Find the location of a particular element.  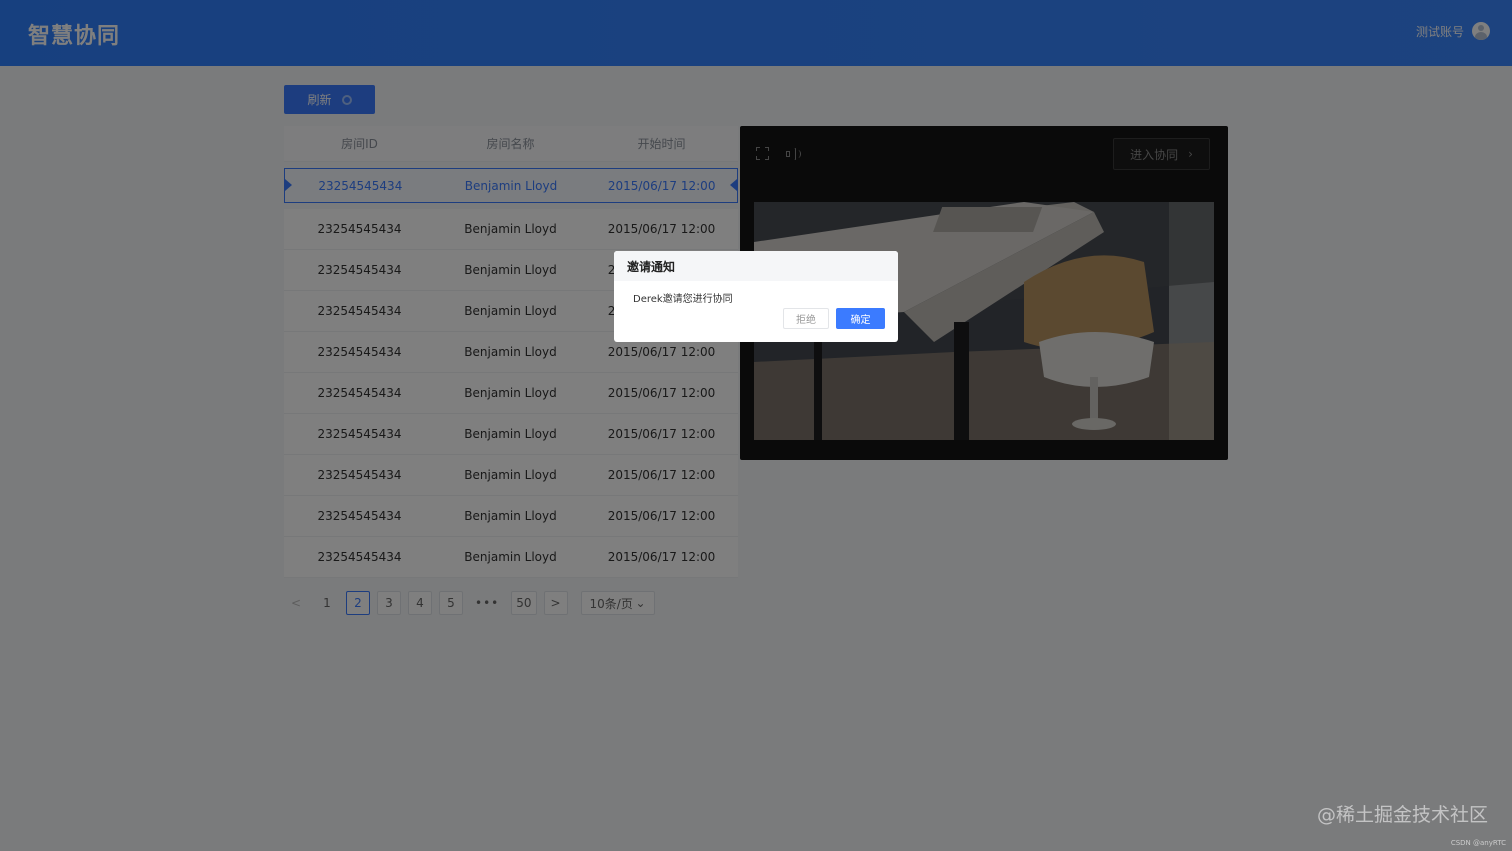

dialog-actions: 拒绝 确定 is located at coordinates (834, 318).